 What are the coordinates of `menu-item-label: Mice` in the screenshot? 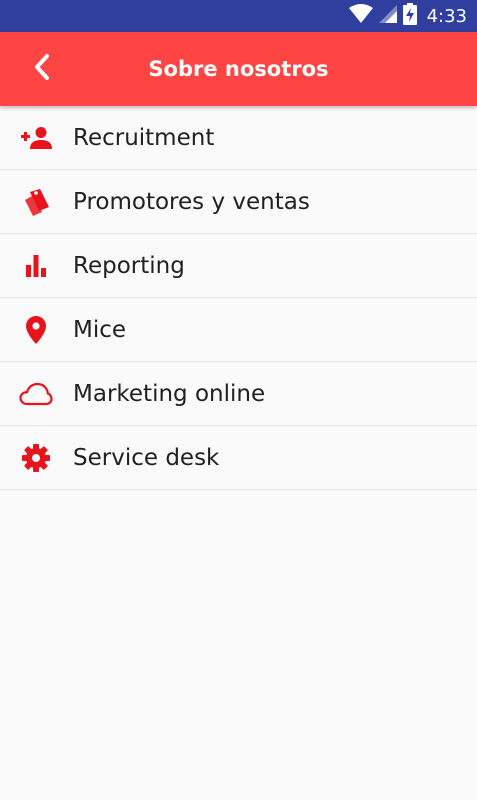 It's located at (100, 329).